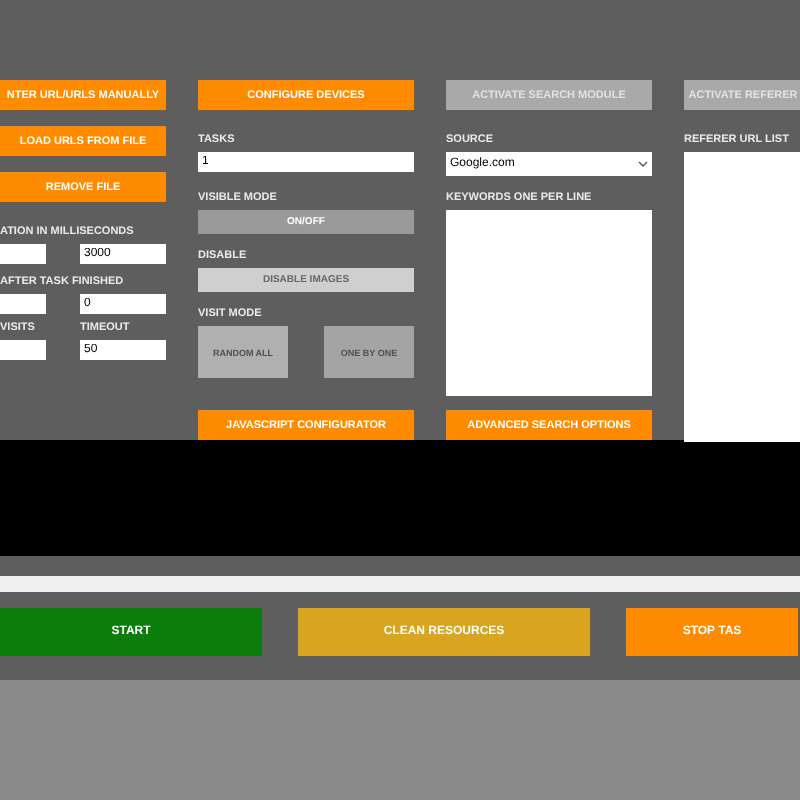  I want to click on input-field, so click(400, 584).